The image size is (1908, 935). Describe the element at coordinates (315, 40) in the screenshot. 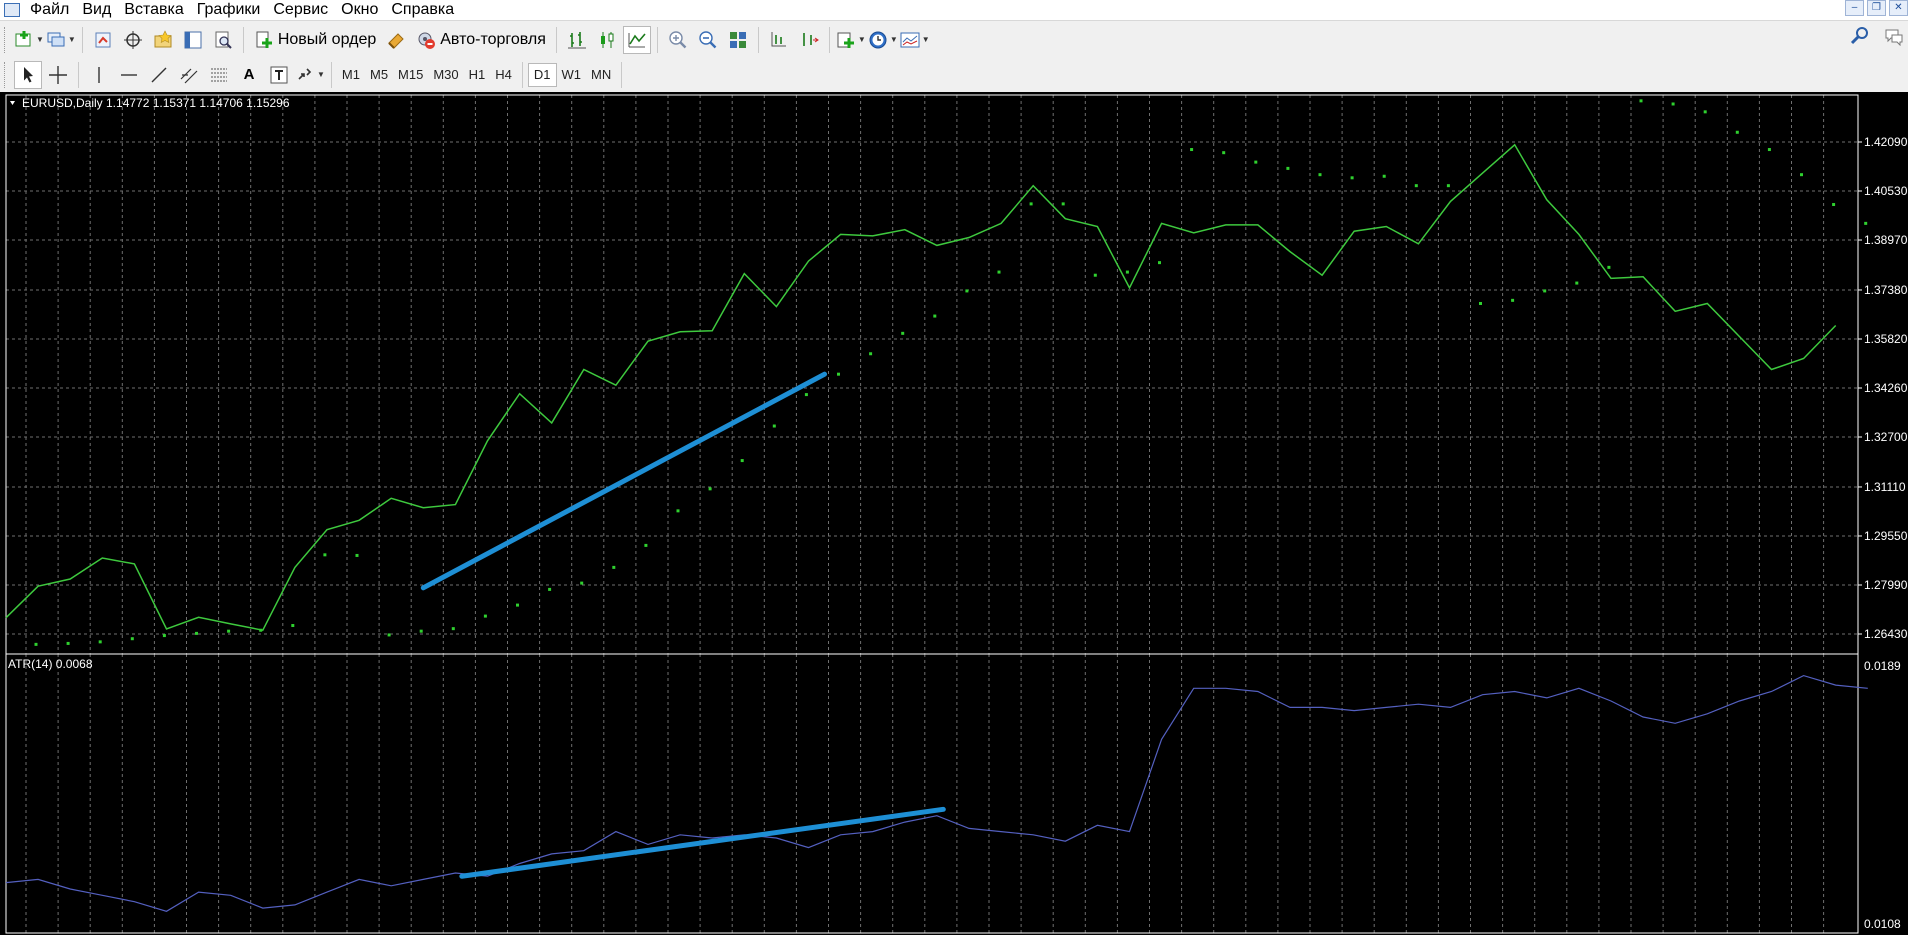

I see `new-order-button: Новый ордер` at that location.